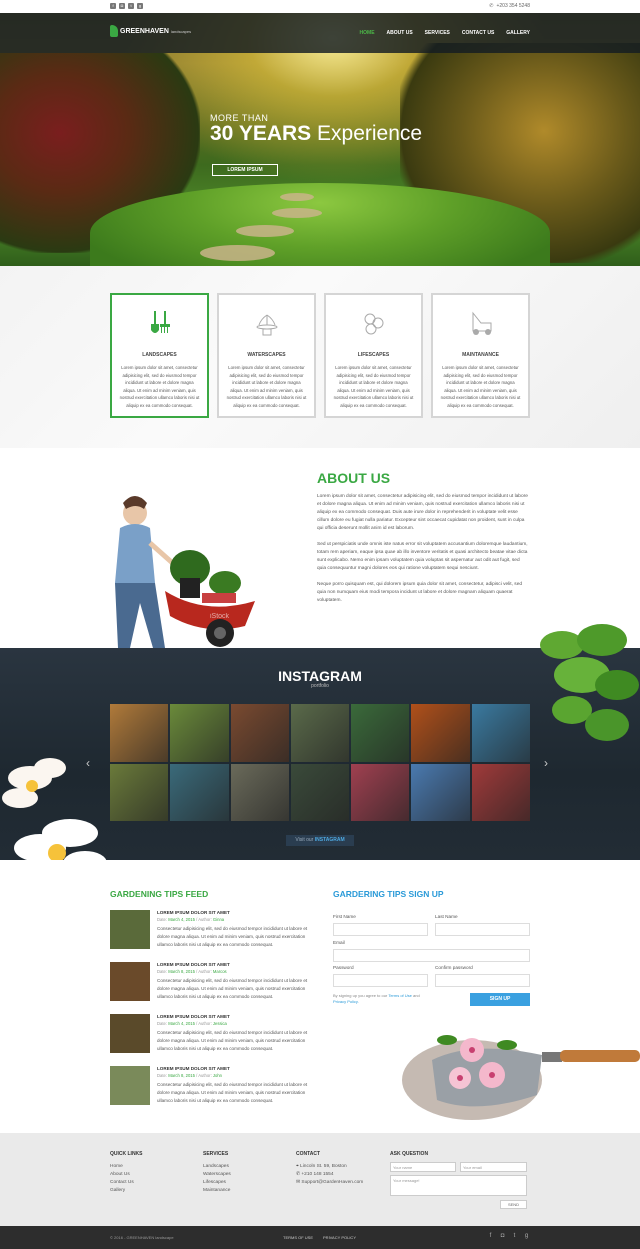 This screenshot has height=1249, width=640. Describe the element at coordinates (217, 1167) in the screenshot. I see `footer-link-landscapes: Landscapes` at that location.